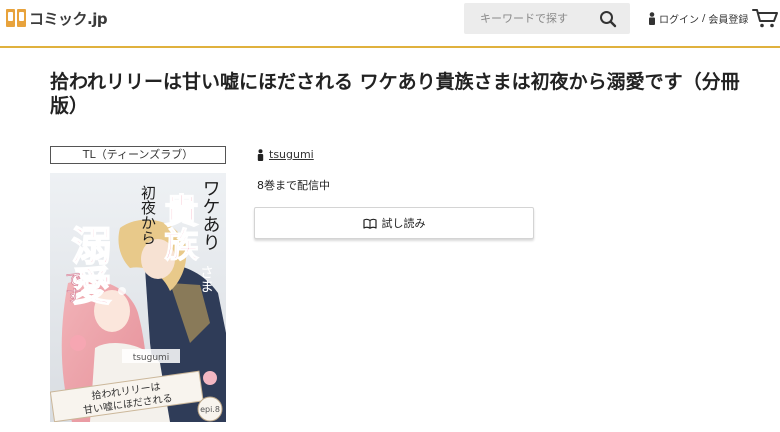 This screenshot has height=432, width=780. What do you see at coordinates (369, 223) in the screenshot?
I see `open-book-icon` at bounding box center [369, 223].